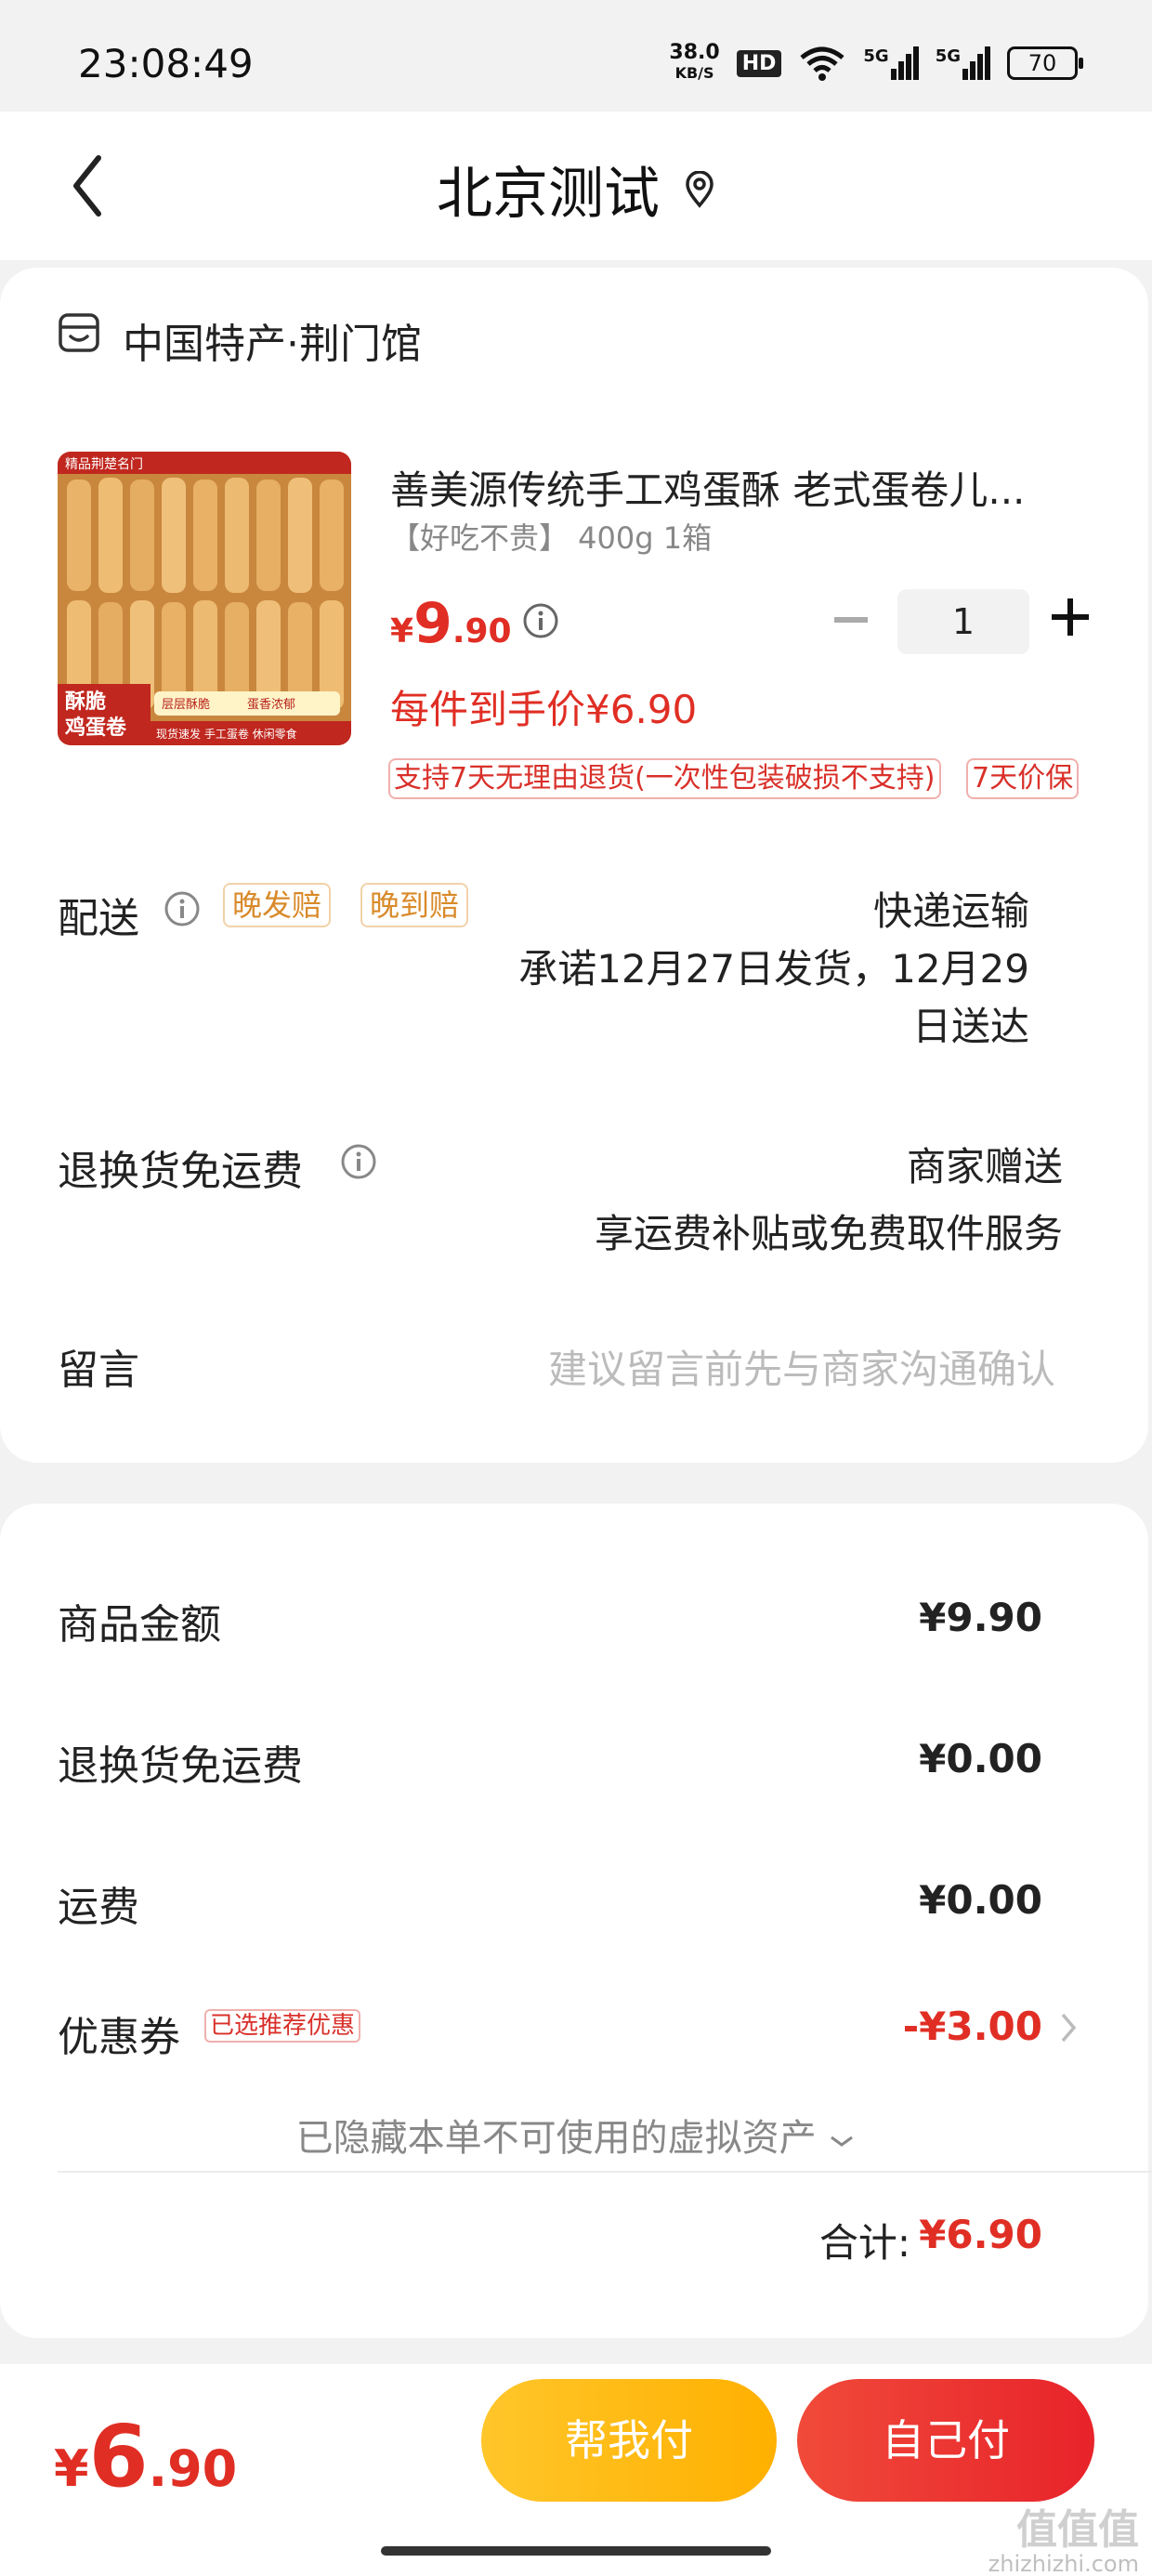 Image resolution: width=1152 pixels, height=2576 pixels. What do you see at coordinates (79, 332) in the screenshot?
I see `store-icon` at bounding box center [79, 332].